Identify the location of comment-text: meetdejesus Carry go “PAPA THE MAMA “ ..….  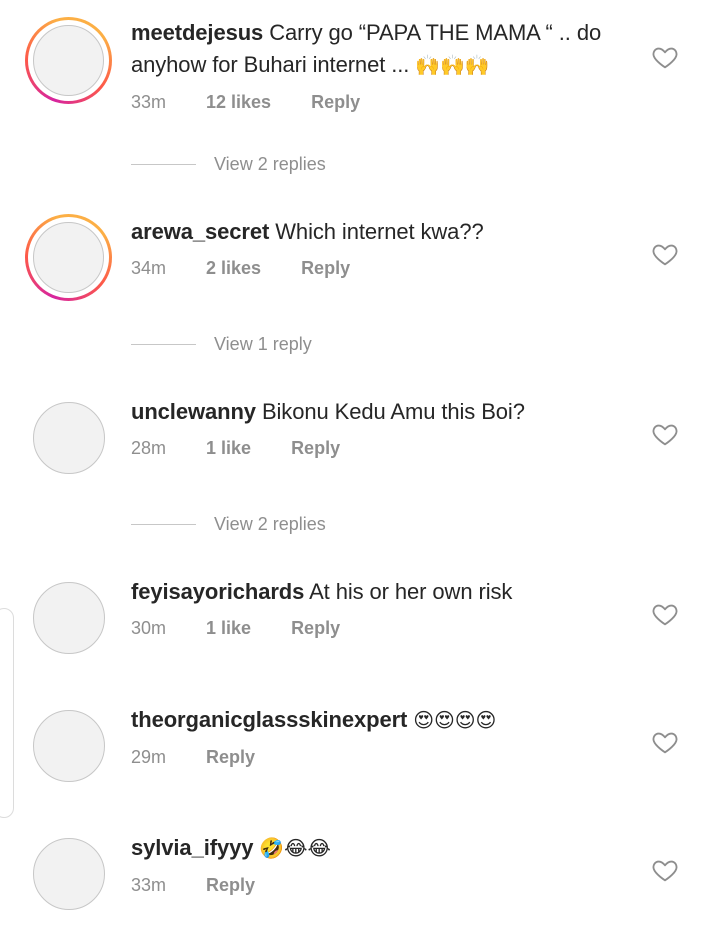
(371, 49).